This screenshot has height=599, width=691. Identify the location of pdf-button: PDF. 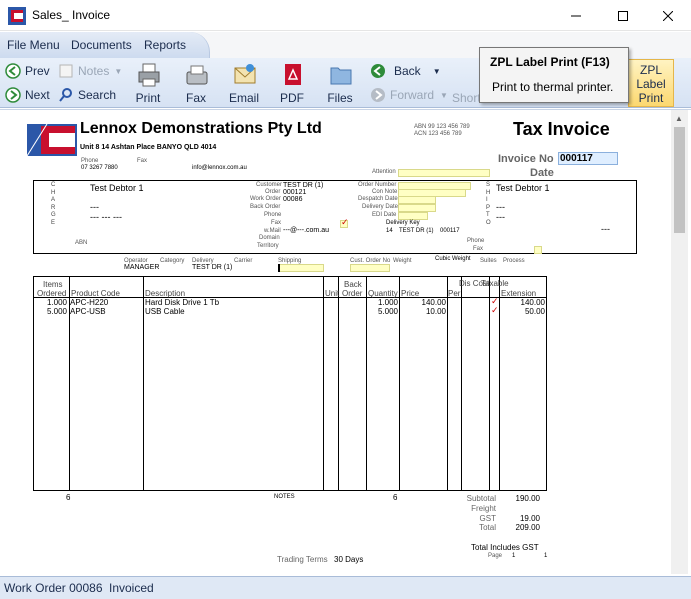
(292, 83).